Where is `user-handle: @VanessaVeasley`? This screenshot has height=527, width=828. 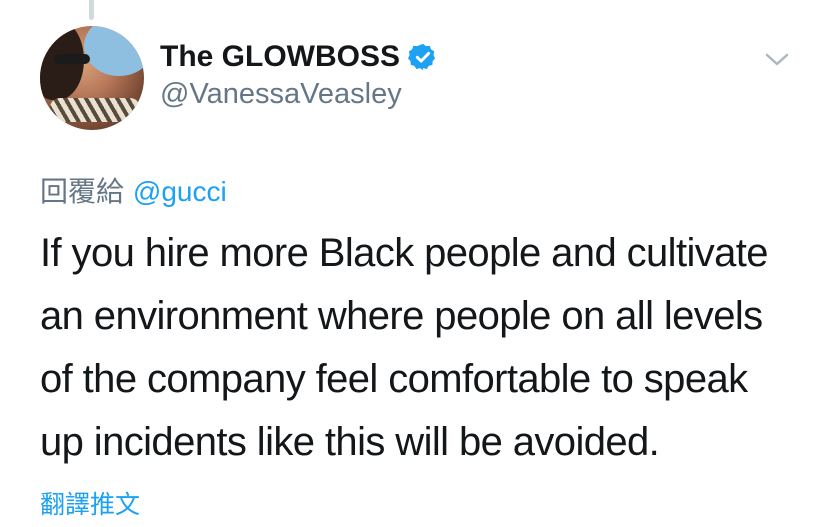
user-handle: @VanessaVeasley is located at coordinates (281, 94).